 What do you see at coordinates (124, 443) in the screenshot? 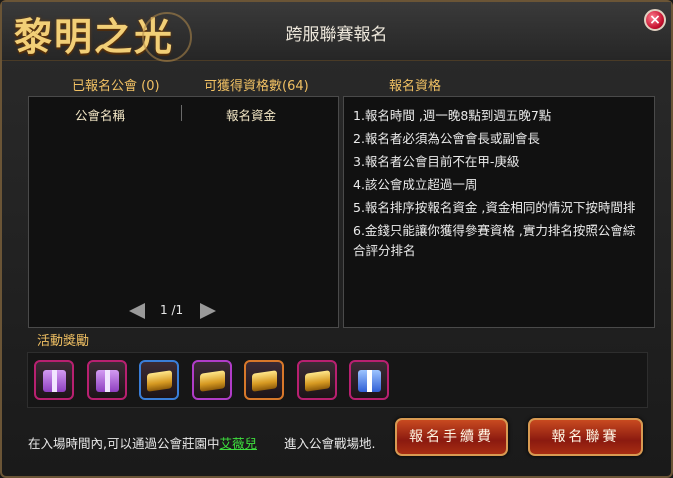
I see `footer-prefix: 在入場時間內,可以通過公會莊園中` at bounding box center [124, 443].